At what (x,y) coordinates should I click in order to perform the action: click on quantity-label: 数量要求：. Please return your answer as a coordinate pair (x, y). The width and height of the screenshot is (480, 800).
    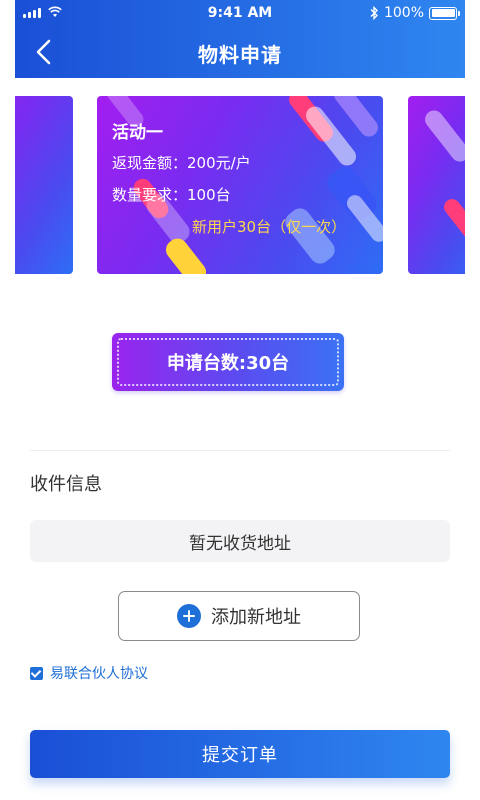
    Looking at the image, I should click on (150, 195).